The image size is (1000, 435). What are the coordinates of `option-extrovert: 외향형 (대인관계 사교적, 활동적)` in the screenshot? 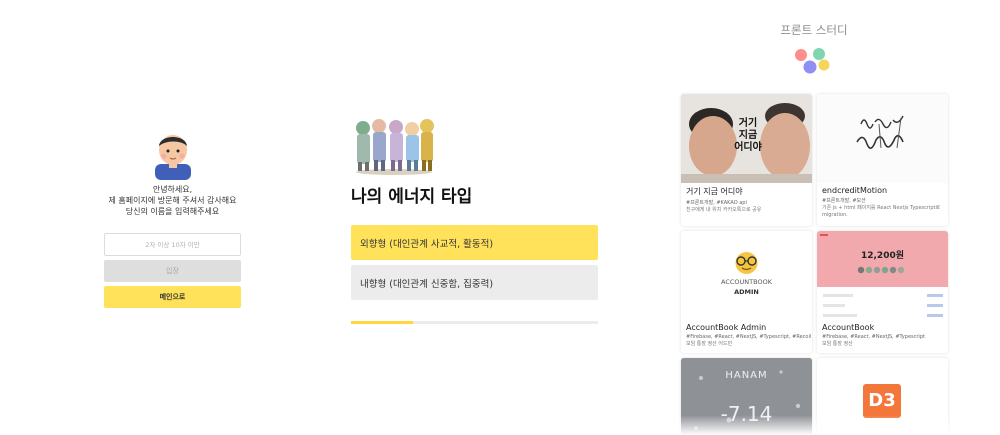 It's located at (474, 242).